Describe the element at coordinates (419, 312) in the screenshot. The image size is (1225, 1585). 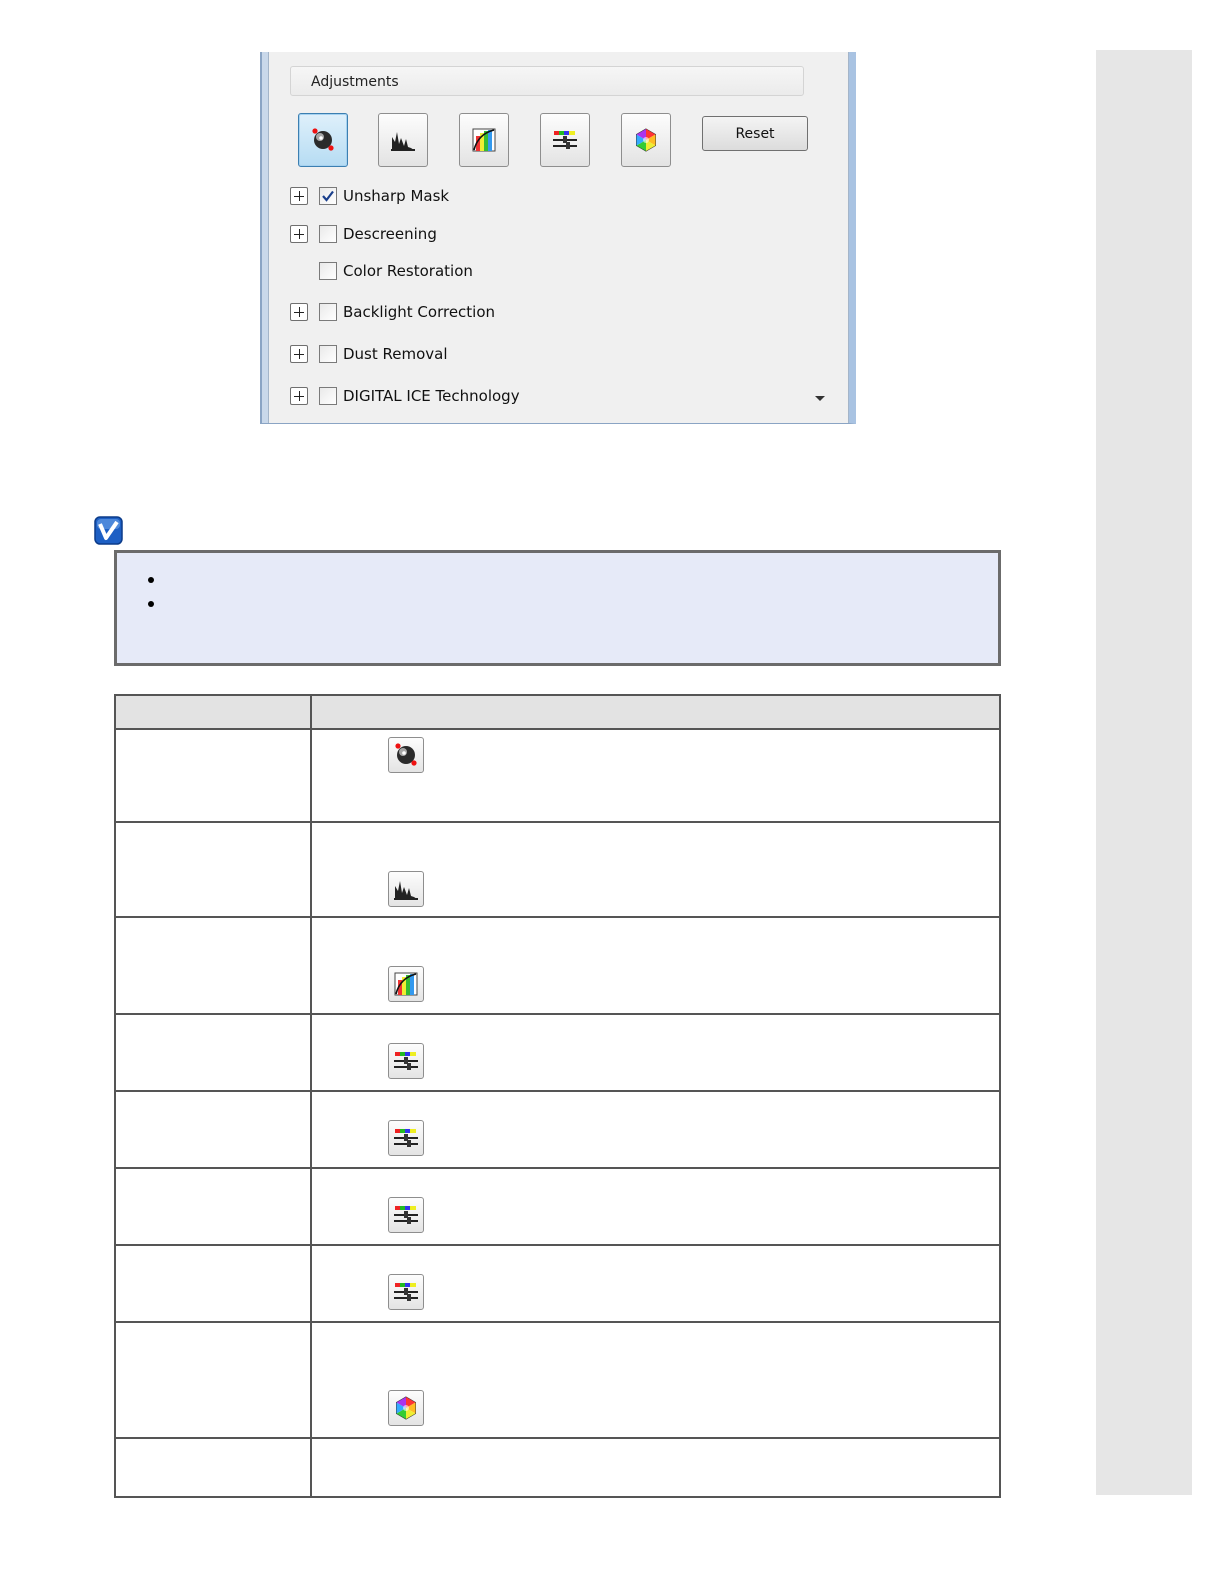
I see `option-label: Backlight Correction` at that location.